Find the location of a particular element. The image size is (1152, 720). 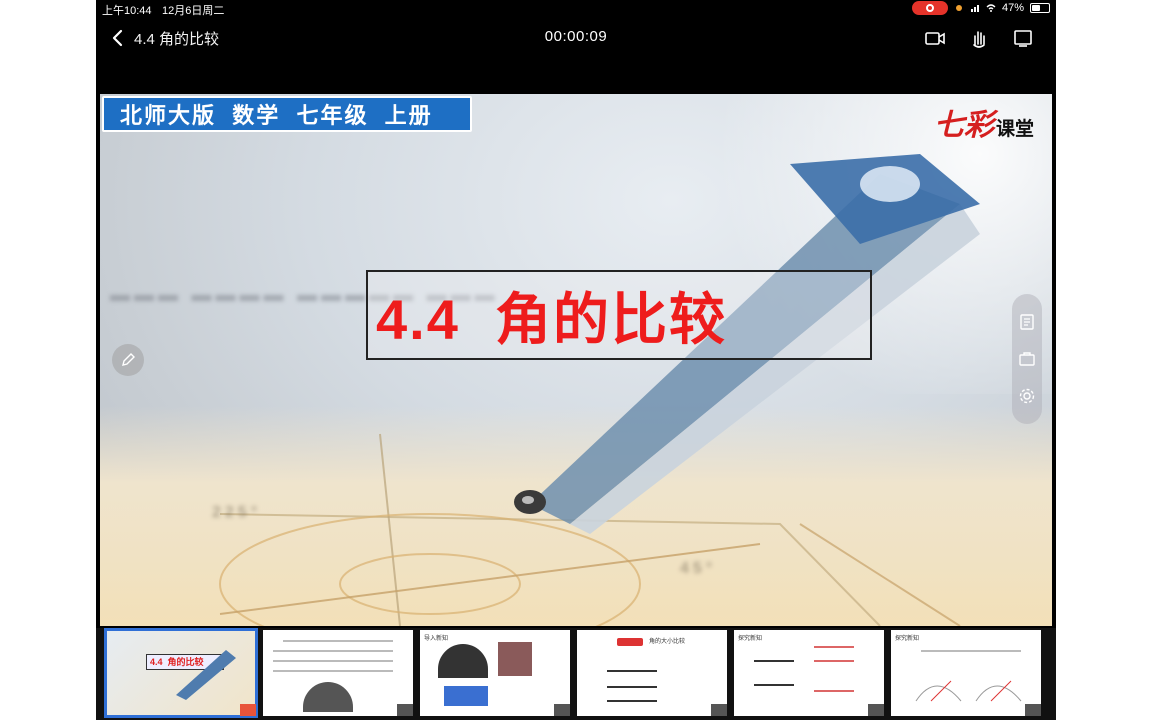

fullscreen-icon is located at coordinates (1023, 38).